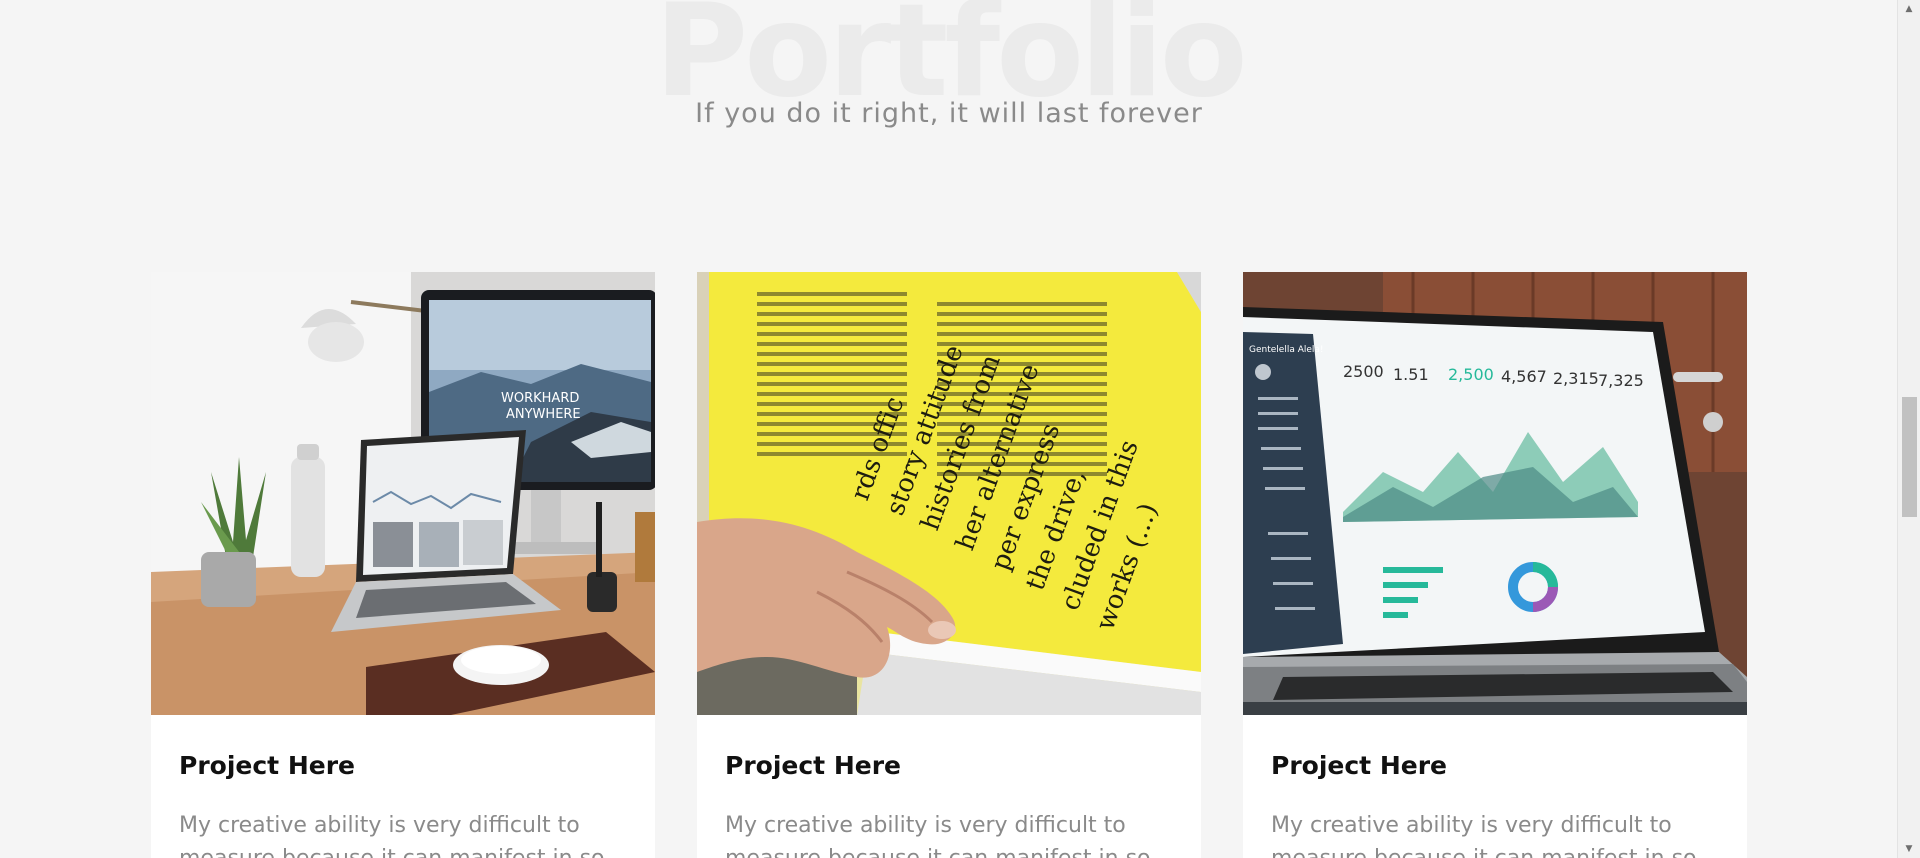 This screenshot has height=858, width=1920. What do you see at coordinates (540, 398) in the screenshot?
I see `monitor-wallpaper-text: WORKHARD` at bounding box center [540, 398].